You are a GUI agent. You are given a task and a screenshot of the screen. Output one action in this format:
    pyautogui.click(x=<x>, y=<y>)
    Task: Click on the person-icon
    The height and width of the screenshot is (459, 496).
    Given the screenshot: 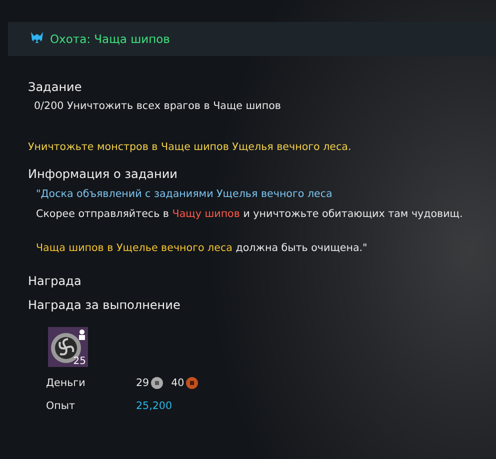 What is the action you would take?
    pyautogui.click(x=82, y=335)
    